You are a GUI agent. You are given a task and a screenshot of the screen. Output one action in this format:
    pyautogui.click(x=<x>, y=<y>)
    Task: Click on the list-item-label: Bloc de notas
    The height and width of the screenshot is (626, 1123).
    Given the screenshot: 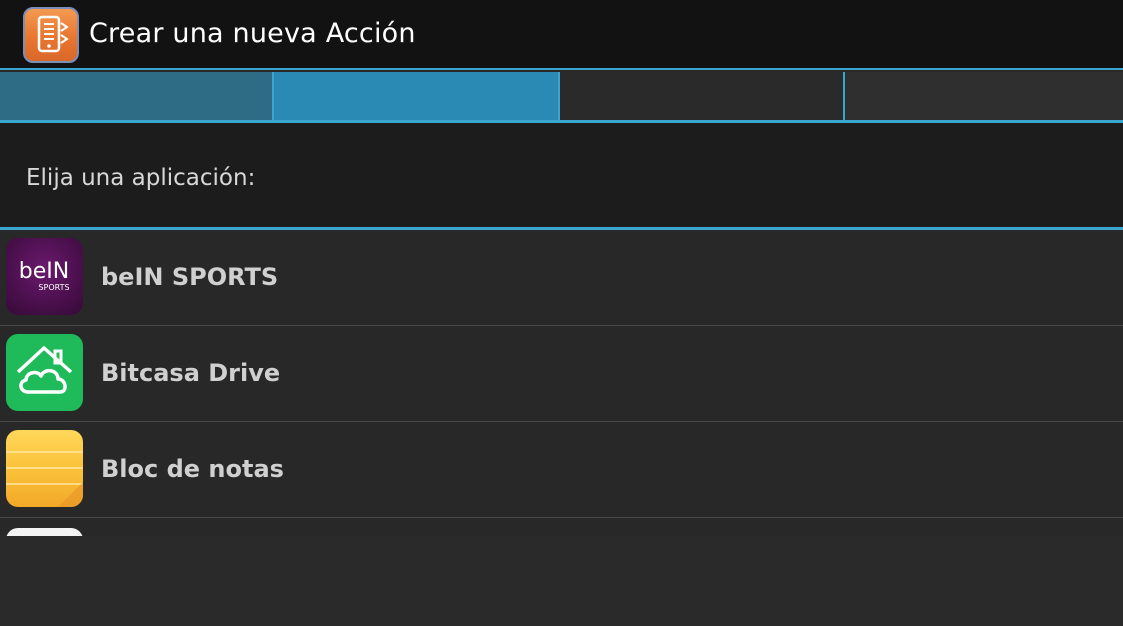 What is the action you would take?
    pyautogui.click(x=192, y=469)
    